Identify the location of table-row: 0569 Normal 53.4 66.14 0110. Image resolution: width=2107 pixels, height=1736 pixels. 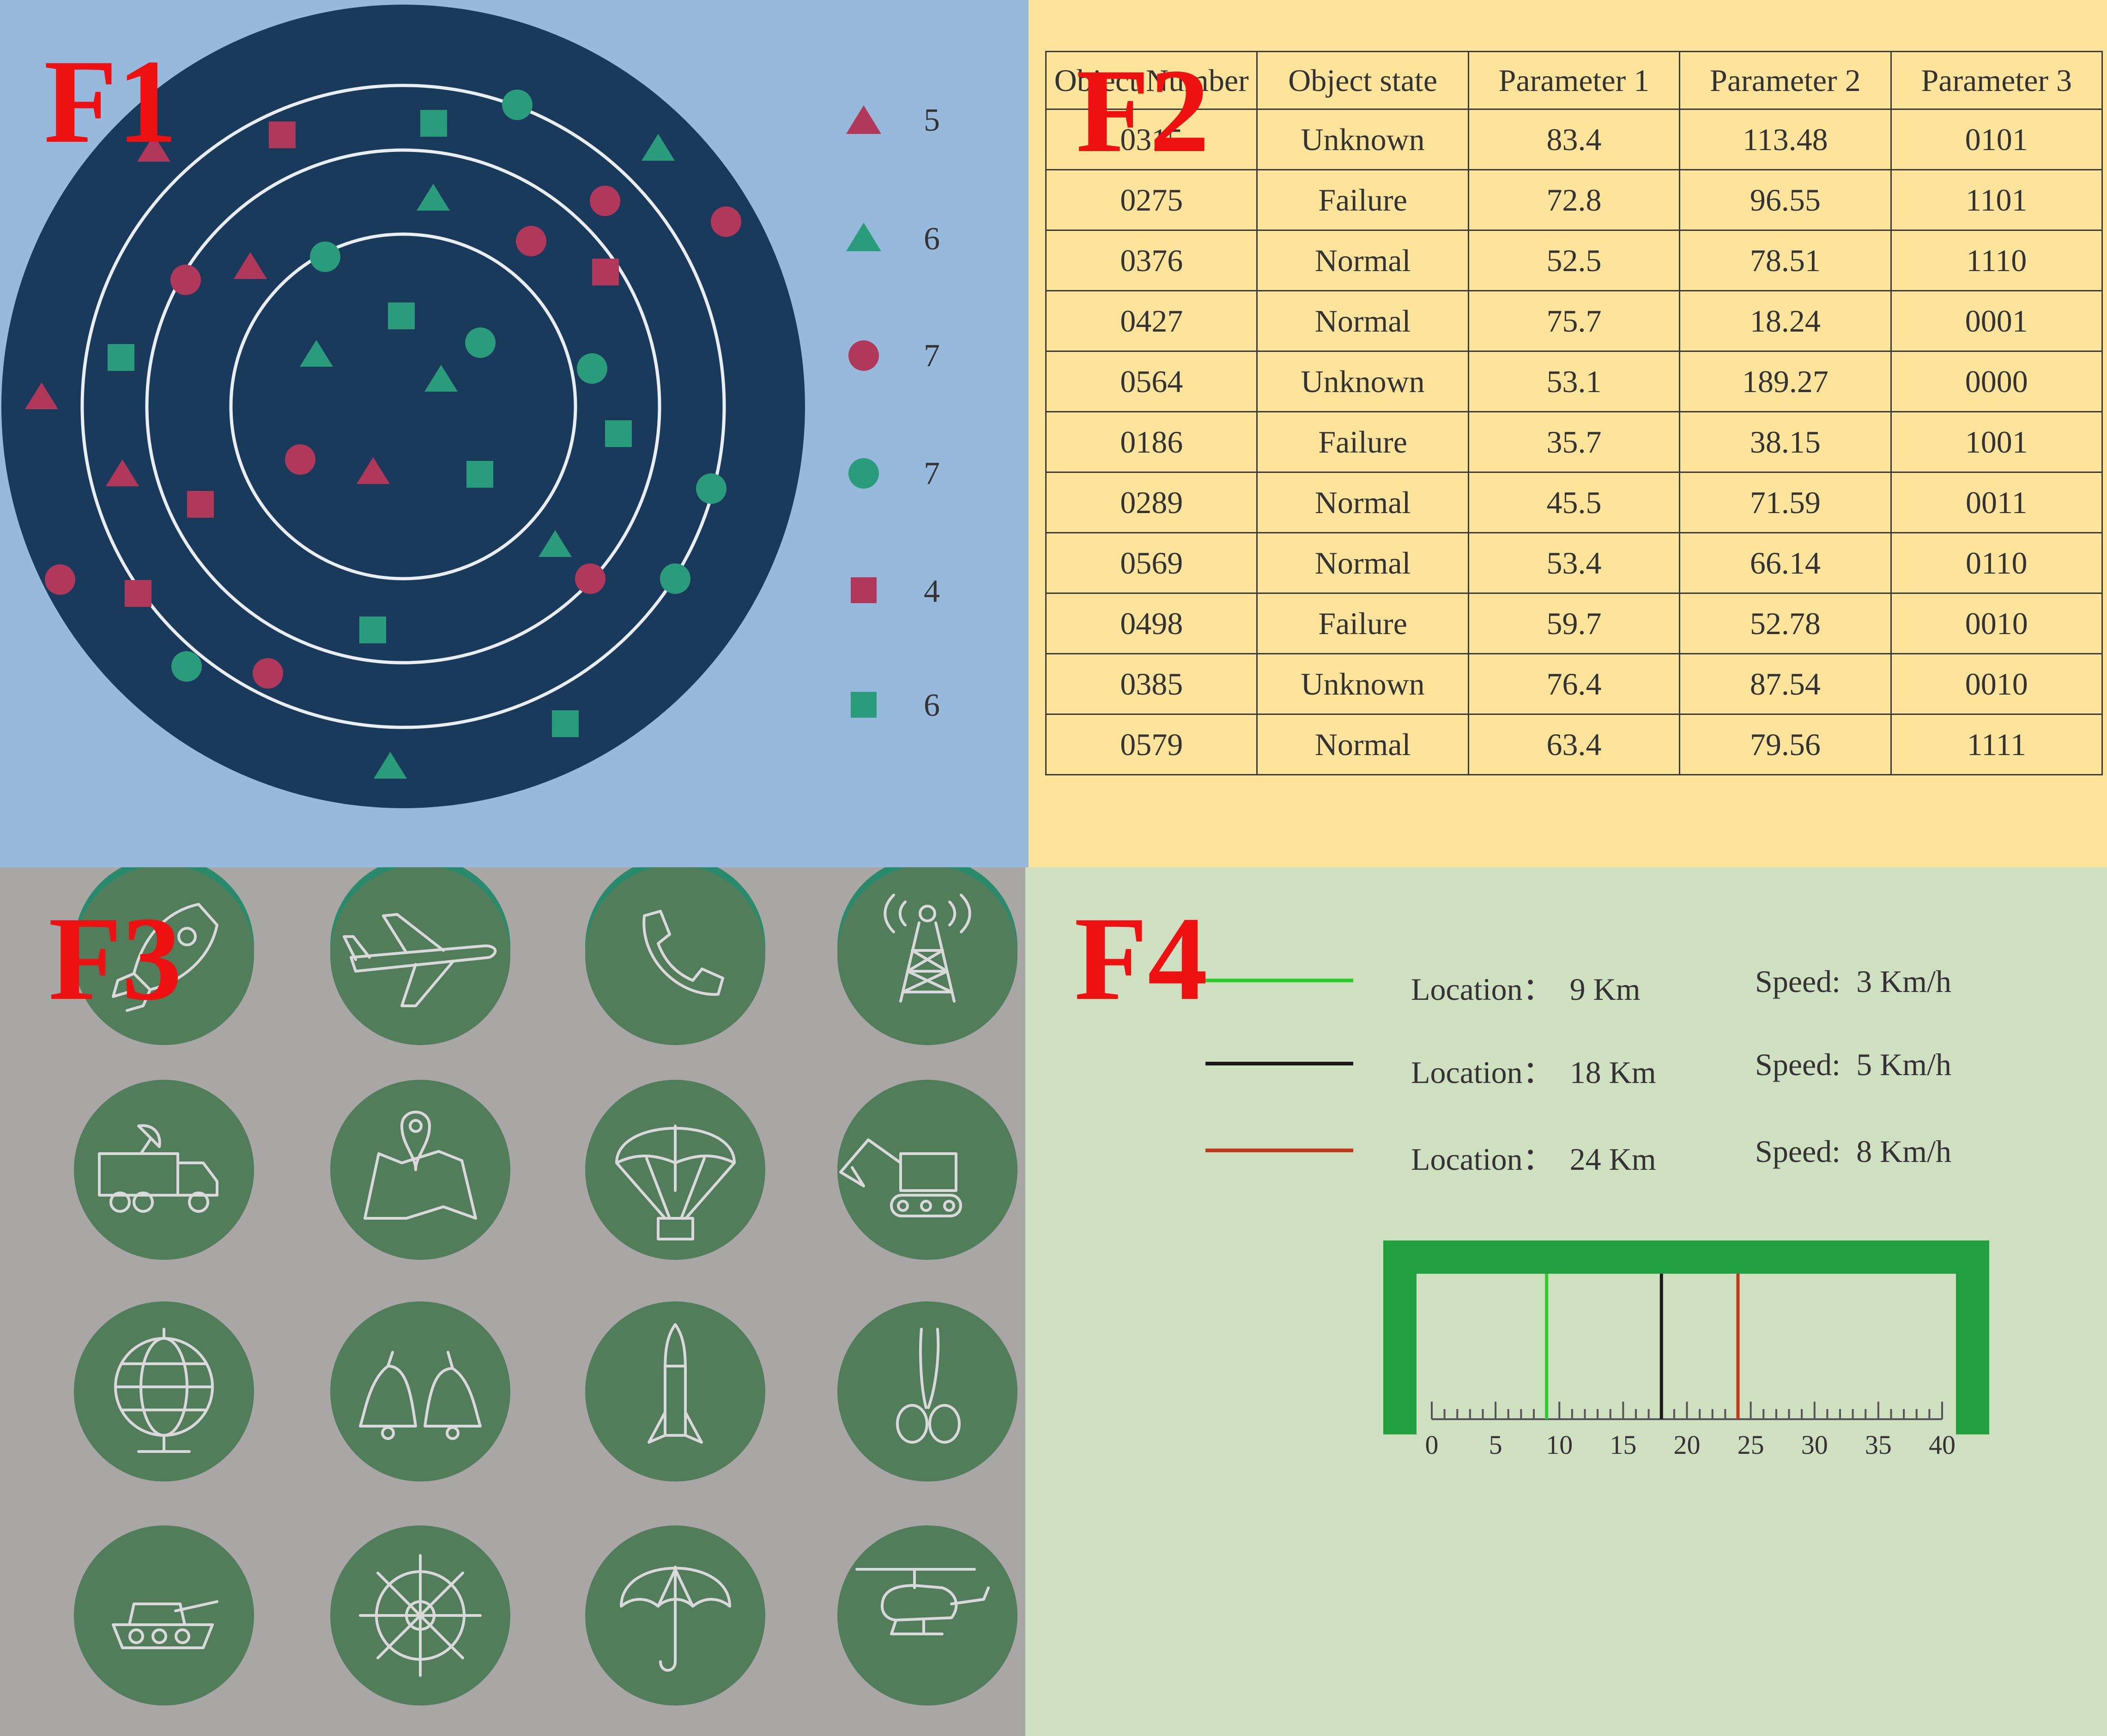
(1574, 563).